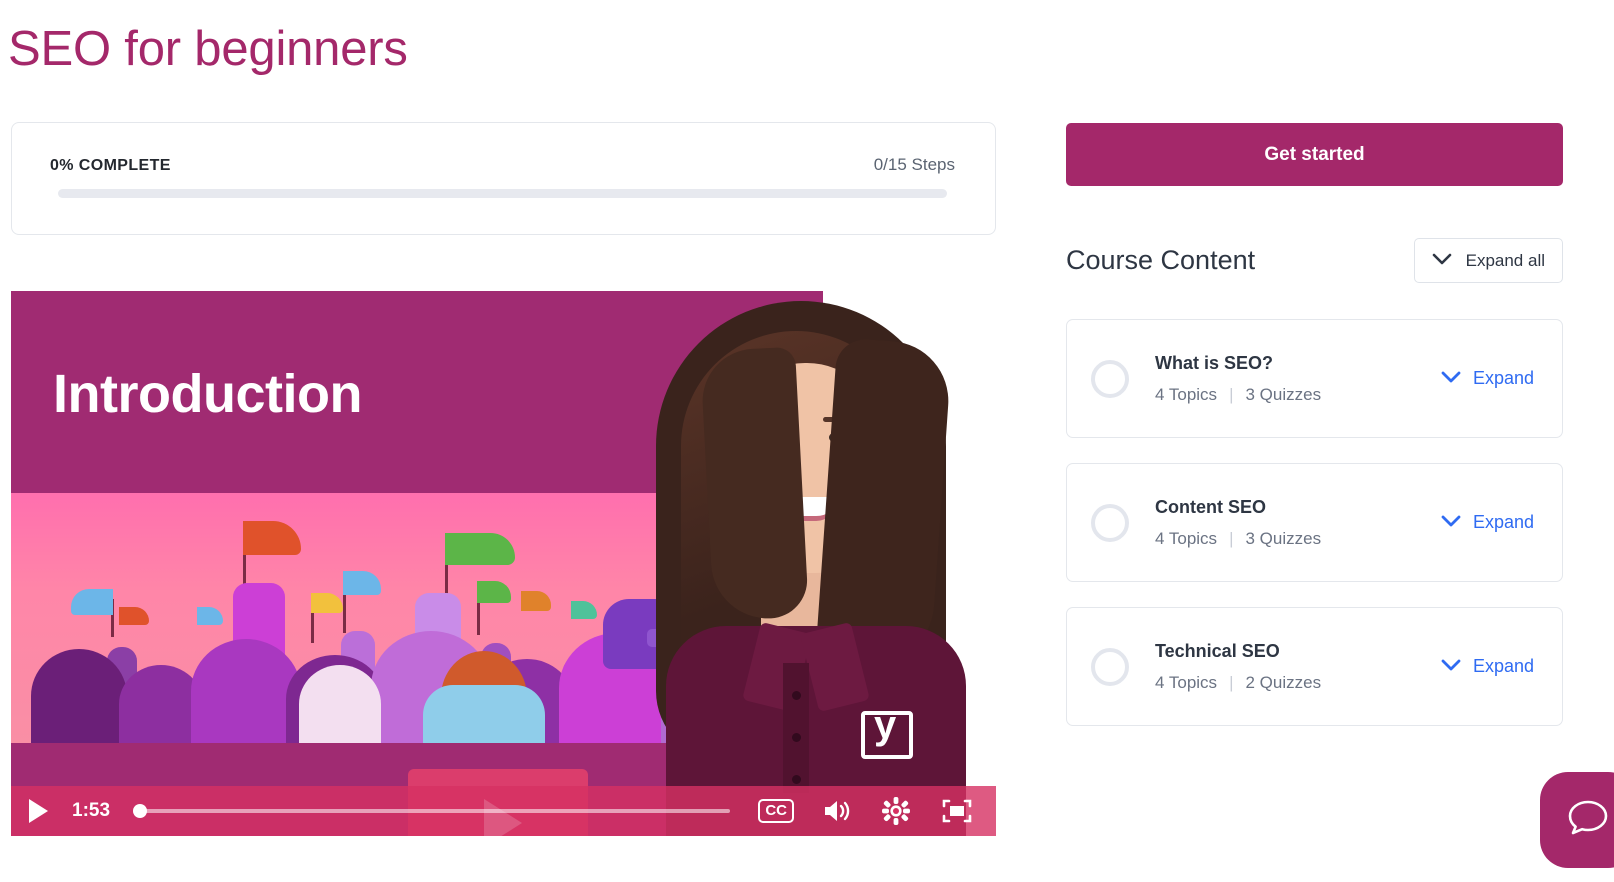 The height and width of the screenshot is (882, 1614). What do you see at coordinates (1217, 650) in the screenshot?
I see `module-title: Technical SEO` at bounding box center [1217, 650].